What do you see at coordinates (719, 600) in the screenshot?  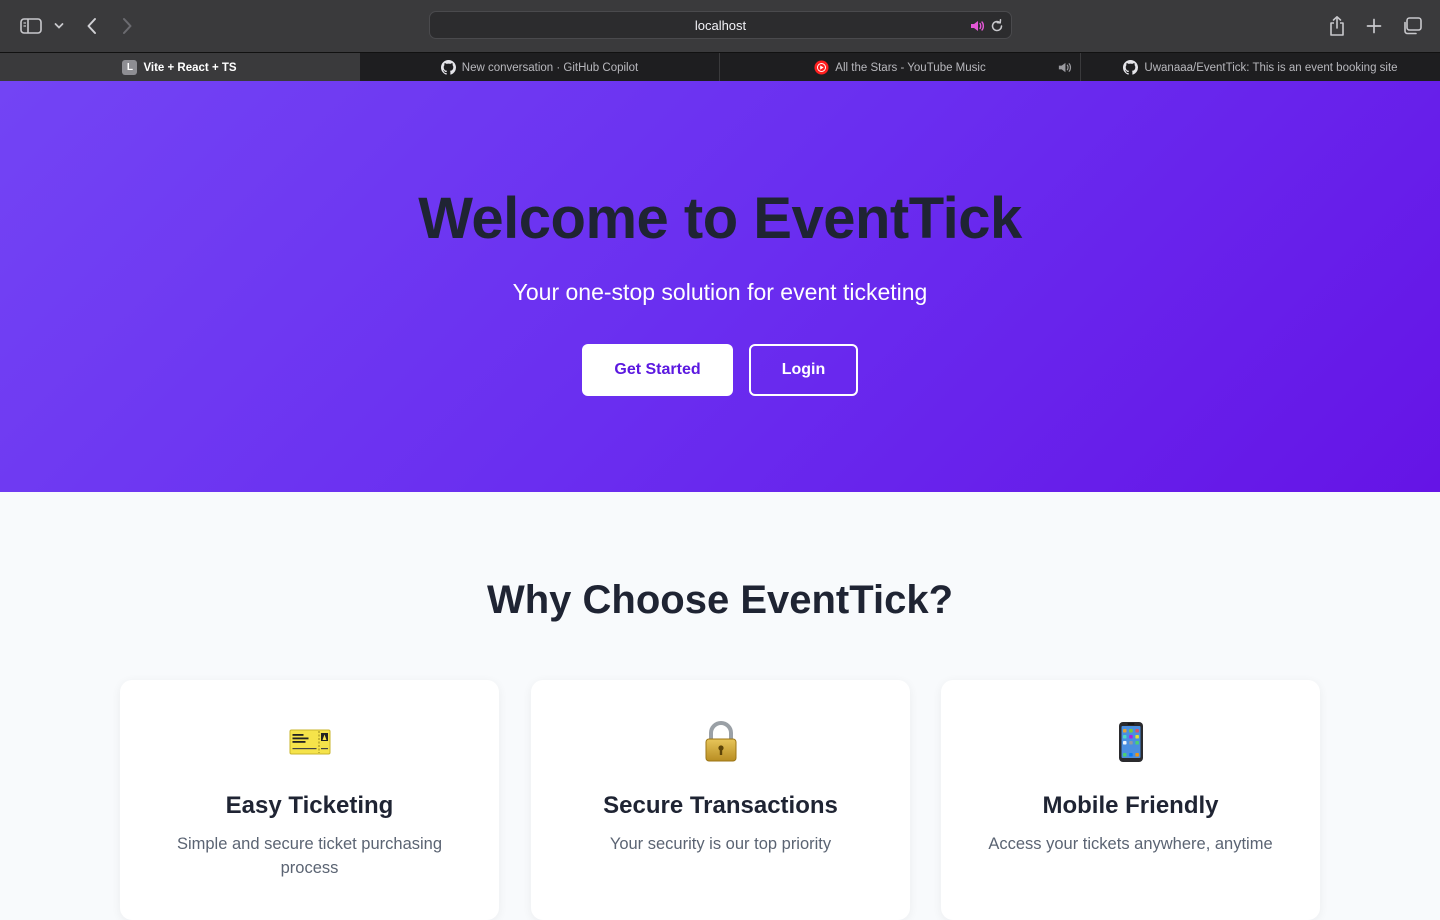 I see `features-heading: Why Choose EventTick?` at bounding box center [719, 600].